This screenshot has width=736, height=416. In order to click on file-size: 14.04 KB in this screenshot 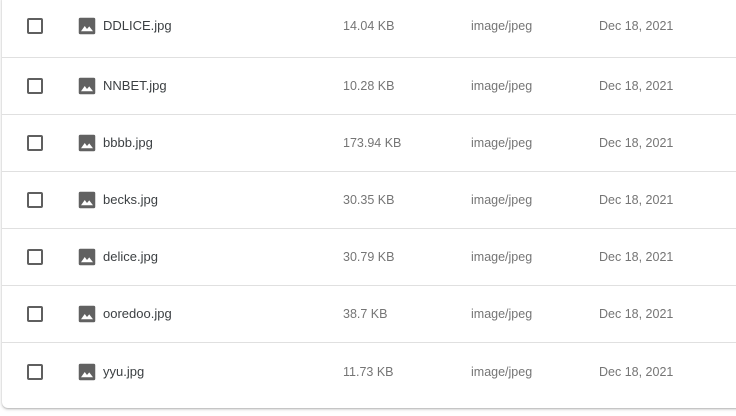, I will do `click(369, 25)`.